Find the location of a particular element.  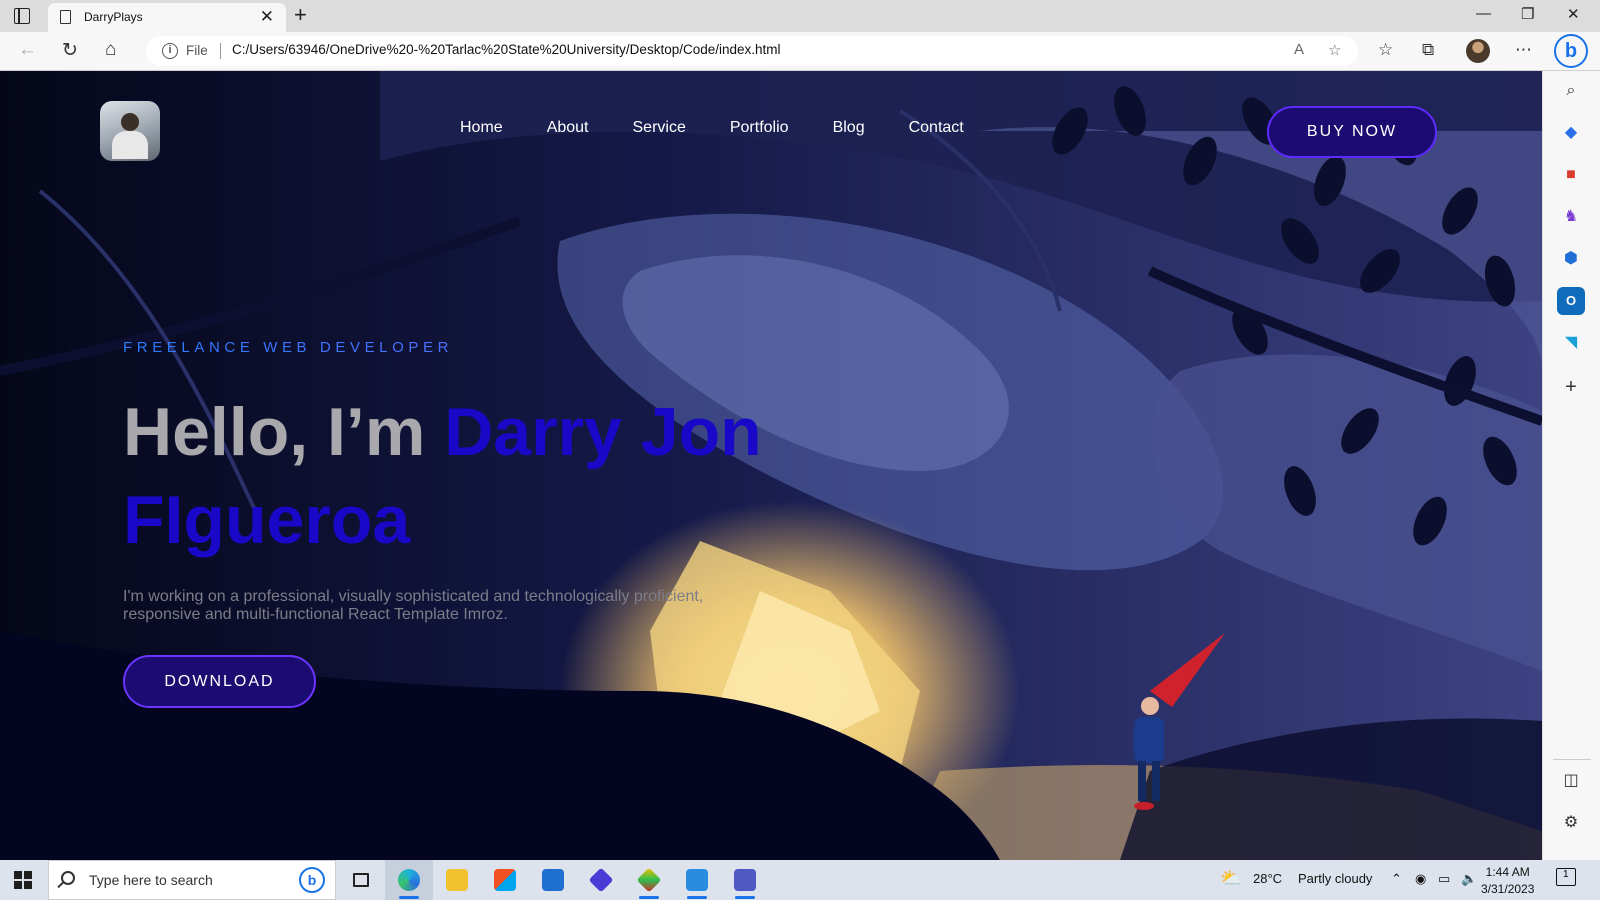

mail-icon is located at coordinates (553, 880).